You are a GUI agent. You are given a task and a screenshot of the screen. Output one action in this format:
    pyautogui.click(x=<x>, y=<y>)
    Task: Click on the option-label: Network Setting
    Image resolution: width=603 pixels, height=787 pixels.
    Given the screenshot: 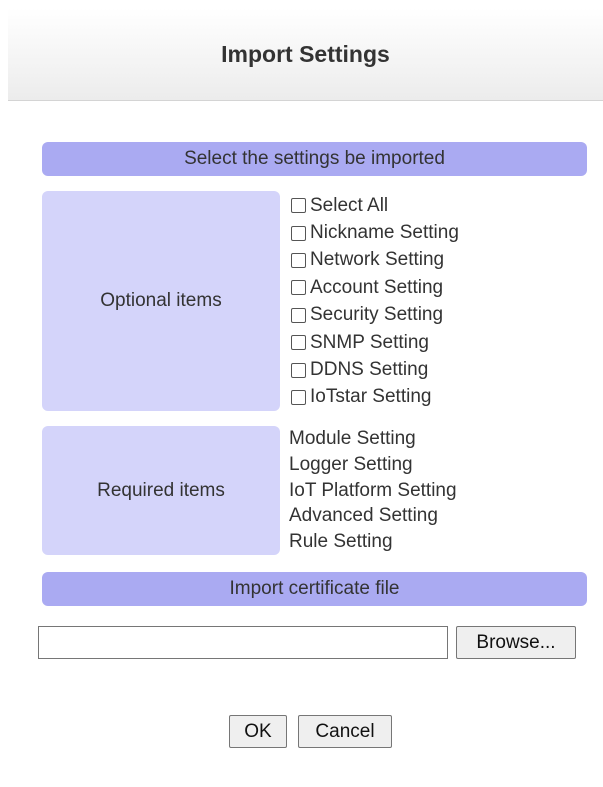 What is the action you would take?
    pyautogui.click(x=377, y=260)
    